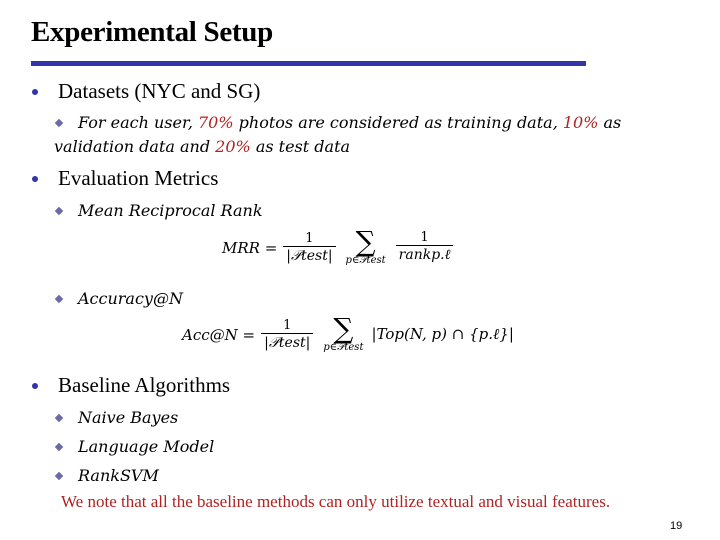  Describe the element at coordinates (287, 334) in the screenshot. I see `acc-fraction: 1 |𝒫test|` at that location.